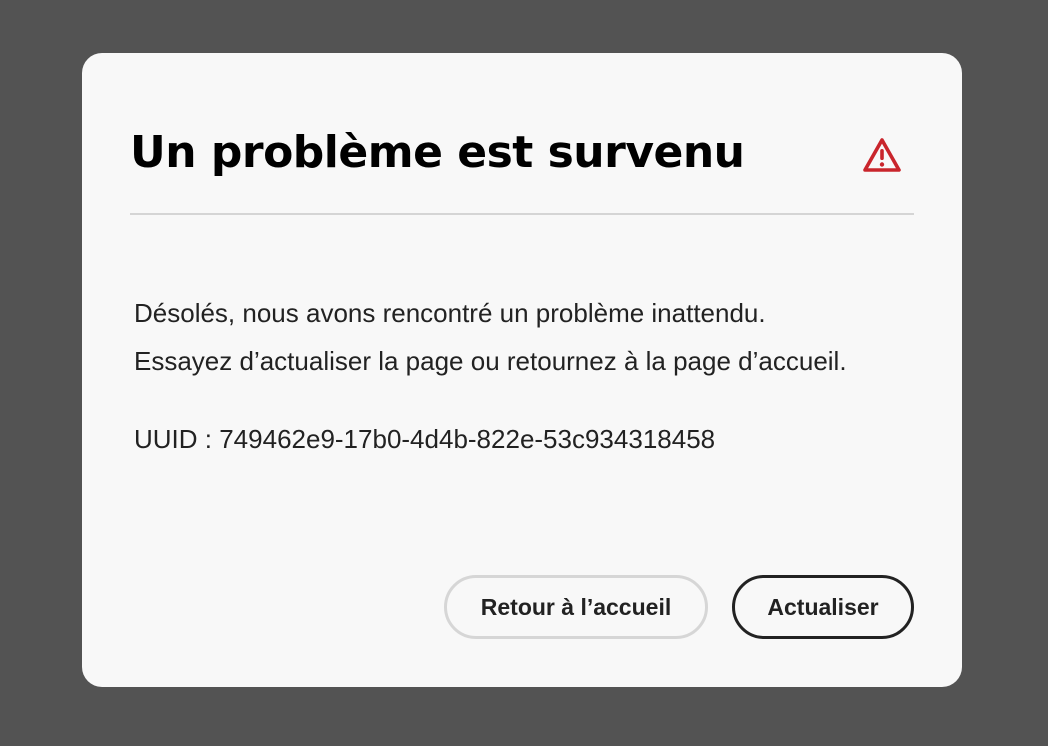 Image resolution: width=1048 pixels, height=746 pixels. I want to click on warning-triangle-icon, so click(882, 155).